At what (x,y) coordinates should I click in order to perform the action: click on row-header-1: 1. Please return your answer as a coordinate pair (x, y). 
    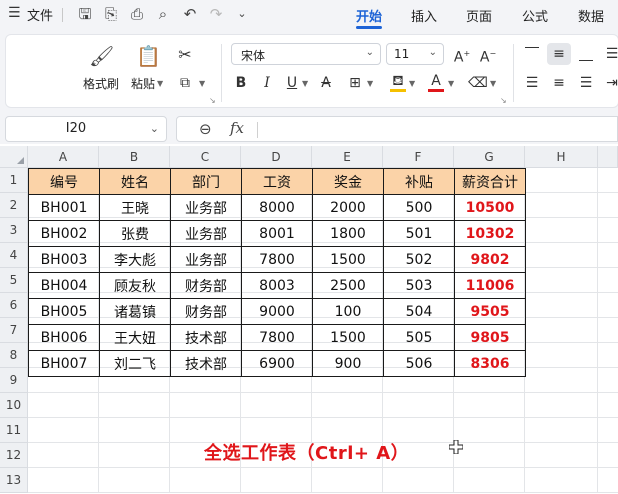
    Looking at the image, I should click on (14, 180).